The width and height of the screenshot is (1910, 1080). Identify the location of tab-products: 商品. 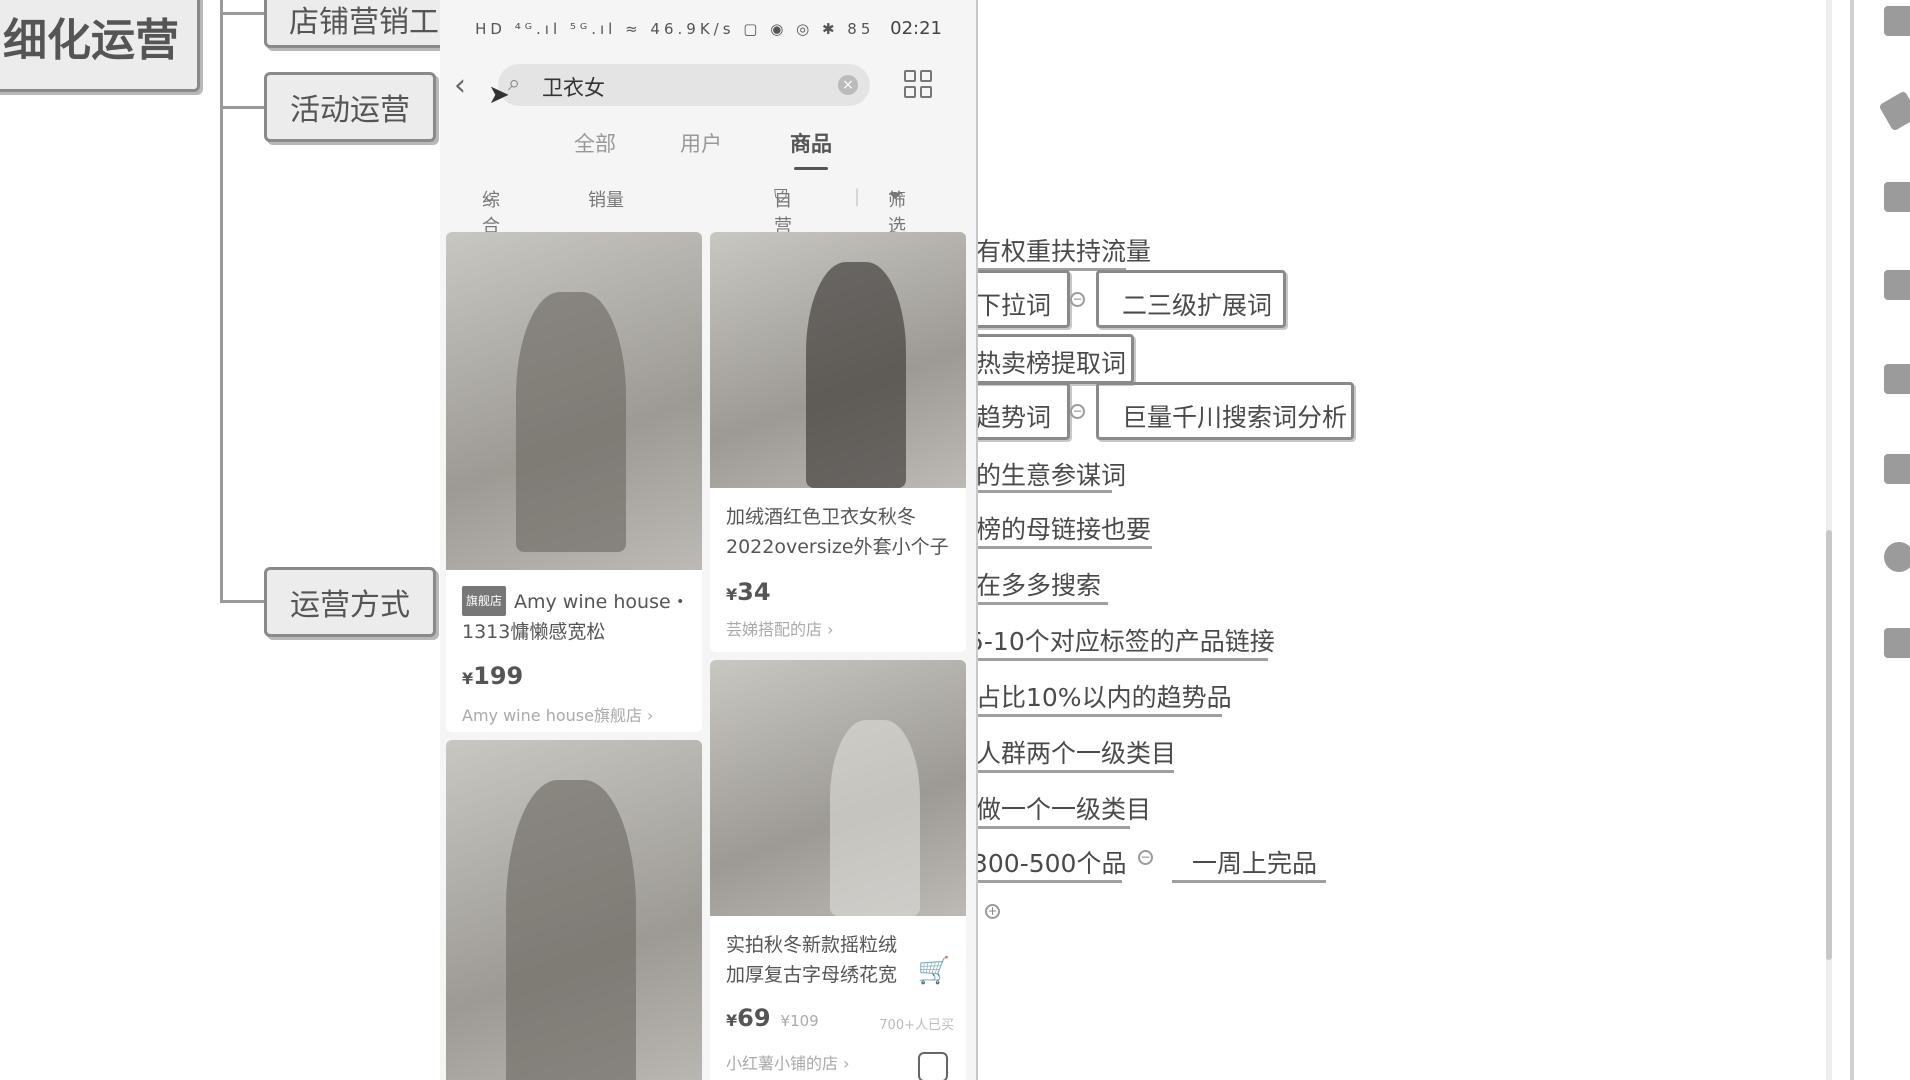
(811, 149).